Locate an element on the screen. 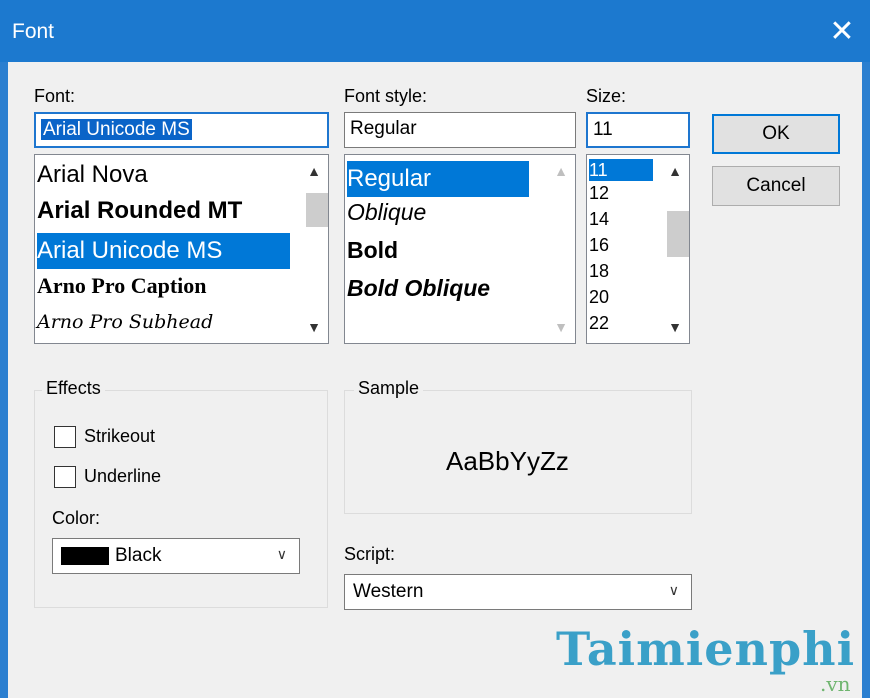 Image resolution: width=870 pixels, height=698 pixels. underline-checkbox is located at coordinates (65, 477).